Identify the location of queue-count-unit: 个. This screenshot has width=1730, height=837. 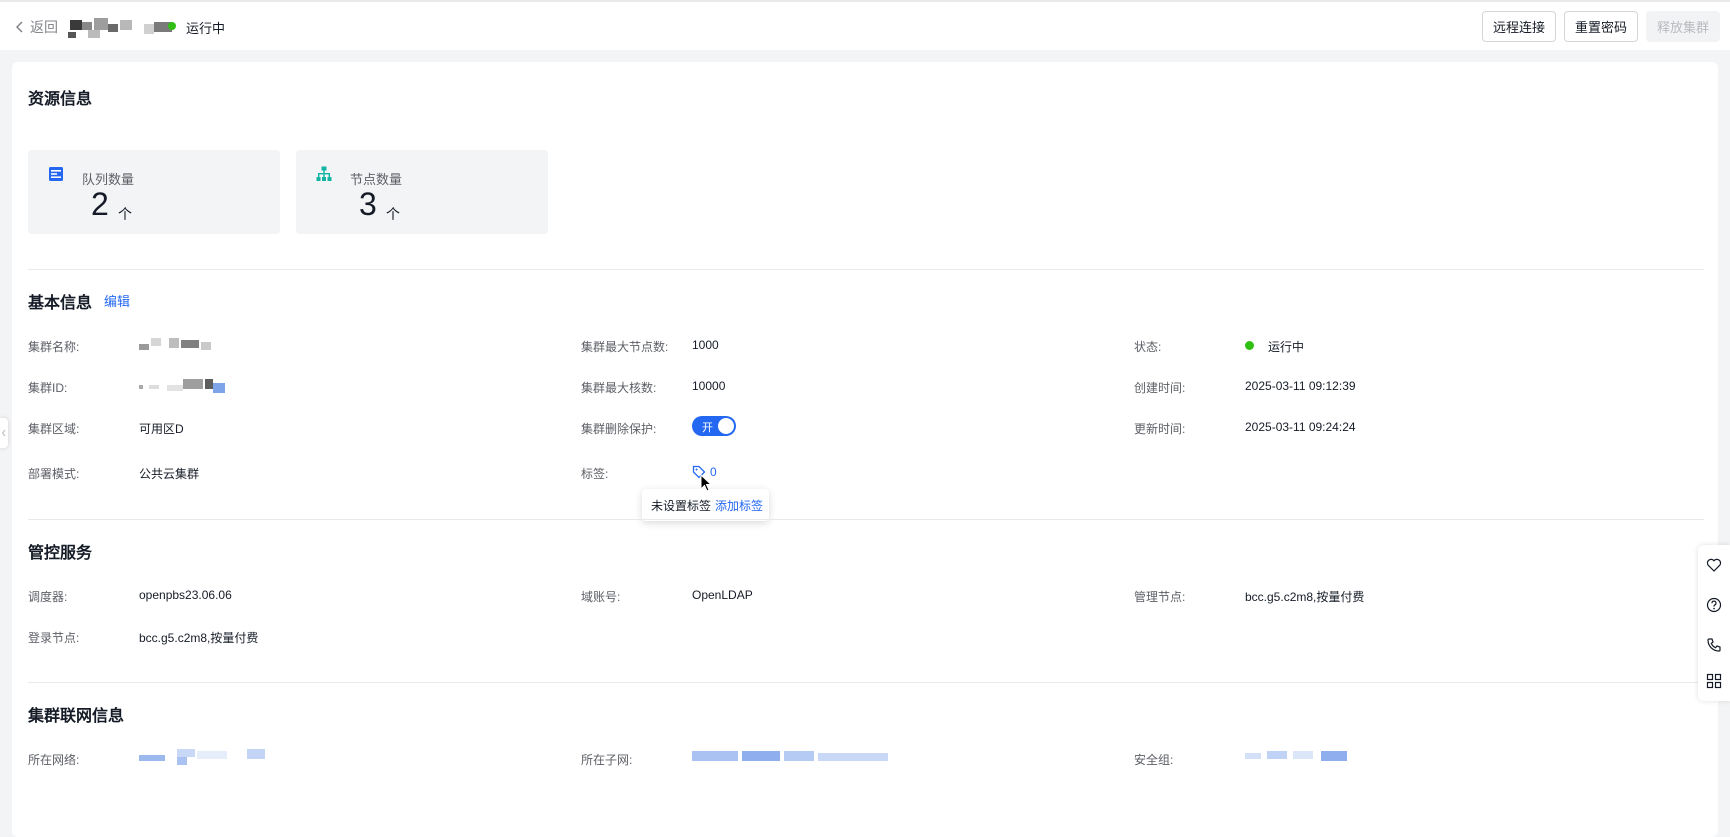
(125, 214).